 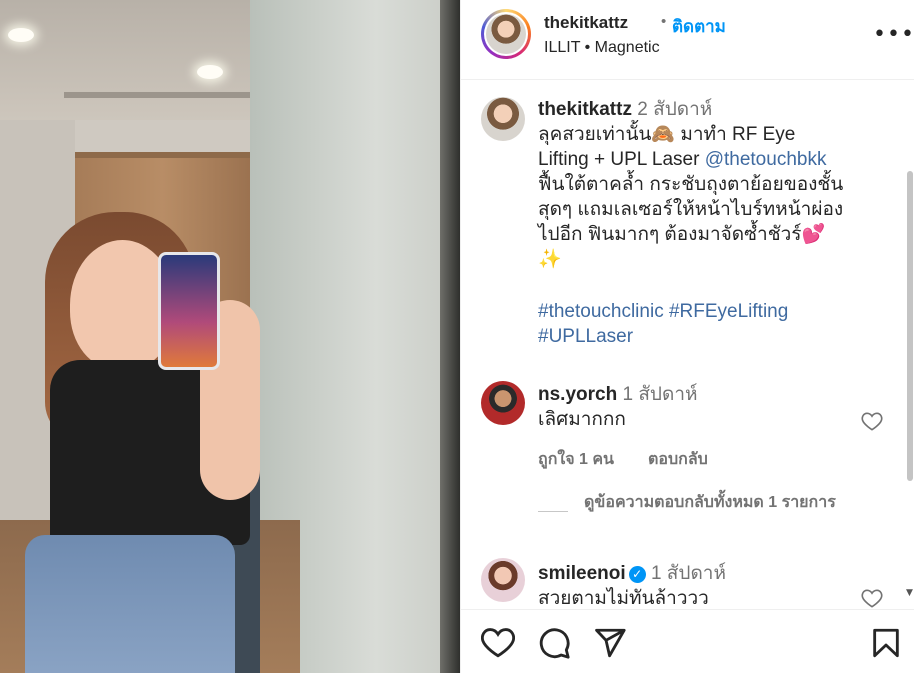 What do you see at coordinates (910, 326) in the screenshot?
I see `scrollbar-thumb` at bounding box center [910, 326].